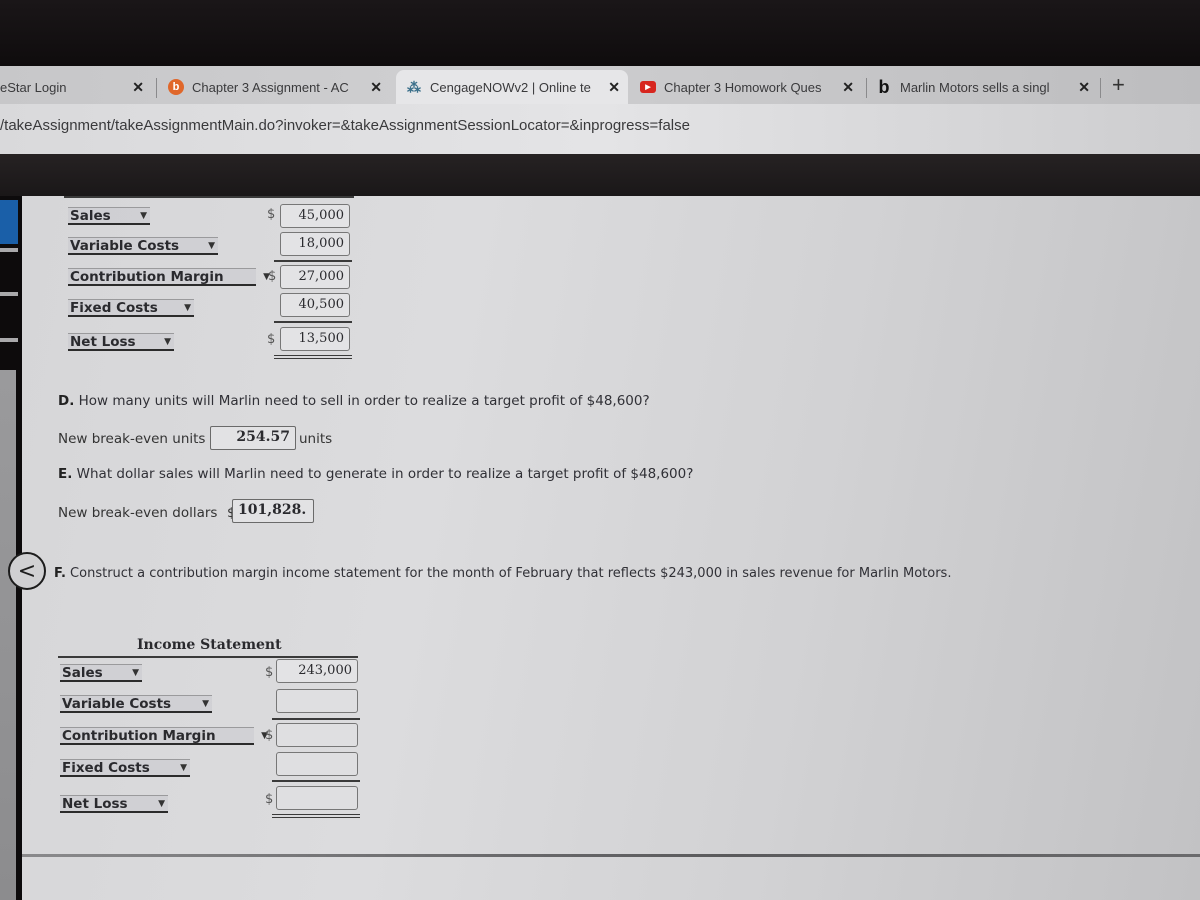 Image resolution: width=1200 pixels, height=900 pixels. I want to click on left-sidebar-strip, so click(10, 548).